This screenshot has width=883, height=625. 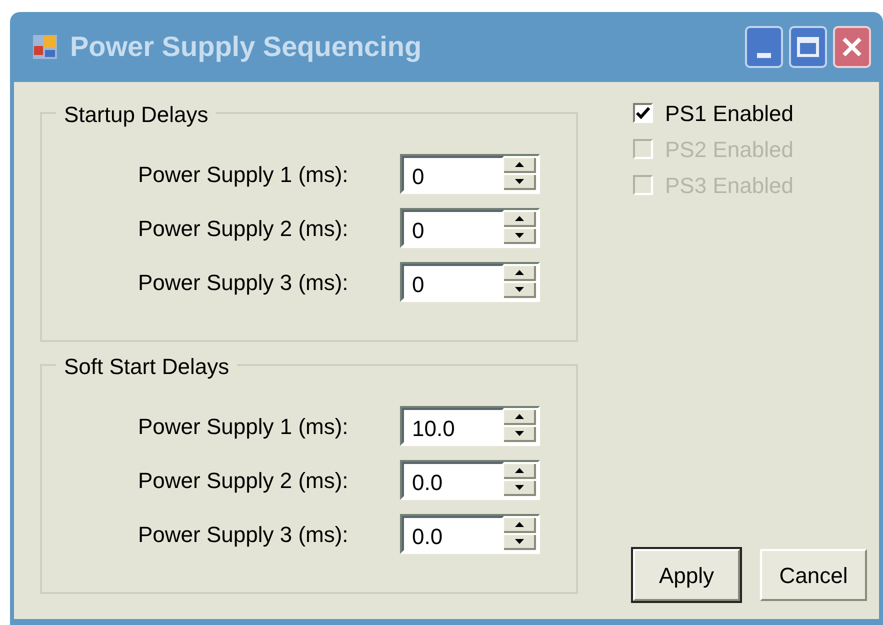 What do you see at coordinates (686, 575) in the screenshot?
I see `dialog-button: Apply` at bounding box center [686, 575].